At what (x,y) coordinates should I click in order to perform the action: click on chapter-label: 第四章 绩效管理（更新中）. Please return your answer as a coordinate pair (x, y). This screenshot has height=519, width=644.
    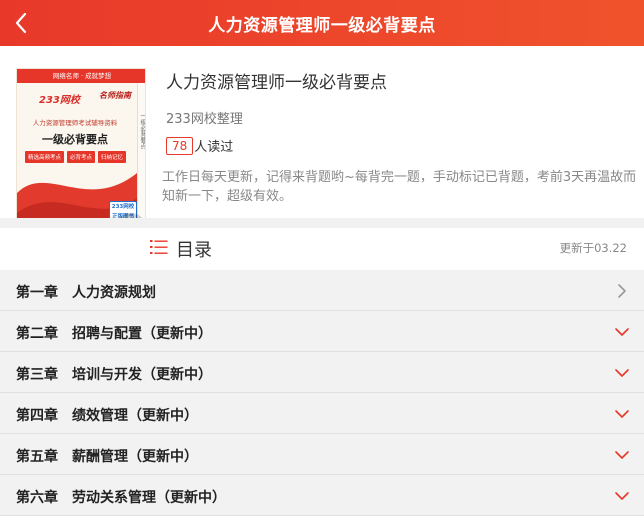
    Looking at the image, I should click on (107, 416).